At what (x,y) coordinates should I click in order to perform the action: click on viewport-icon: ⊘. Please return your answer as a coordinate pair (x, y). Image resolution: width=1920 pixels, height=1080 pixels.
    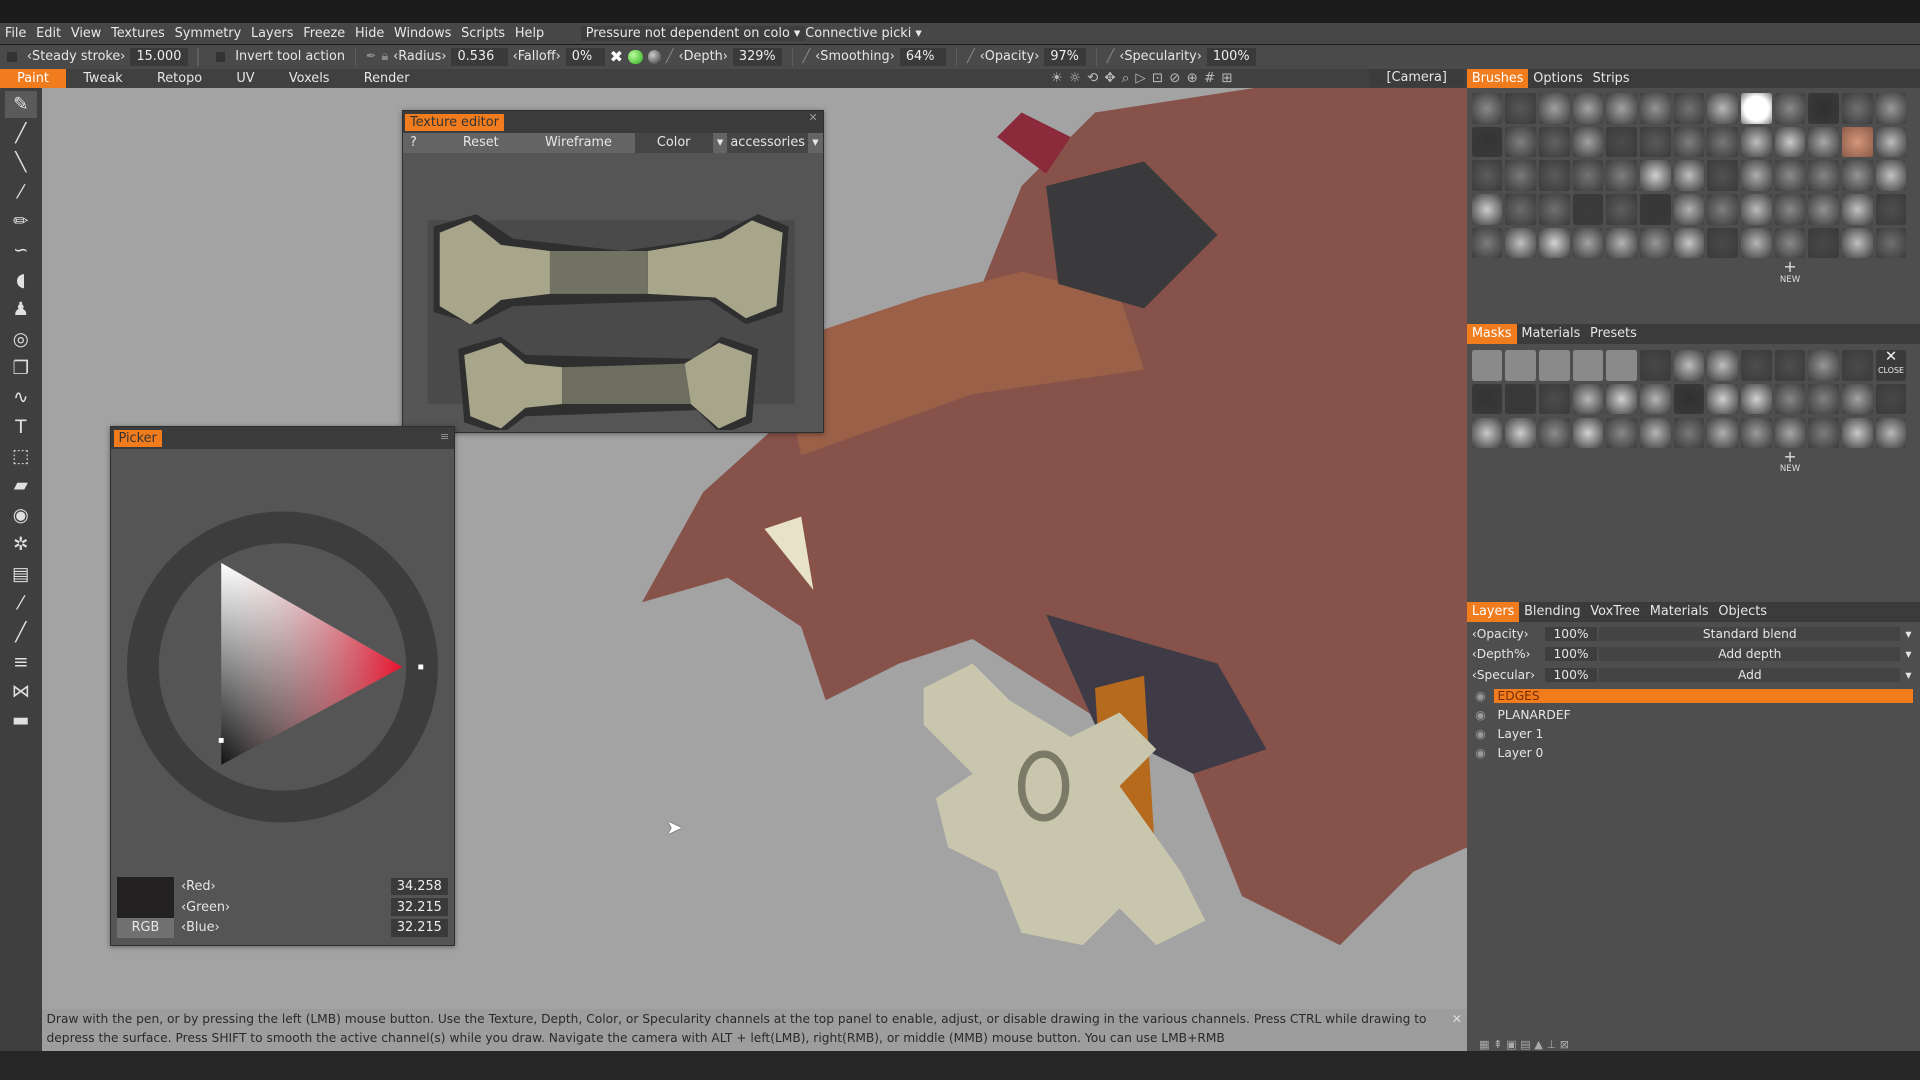
    Looking at the image, I should click on (1174, 78).